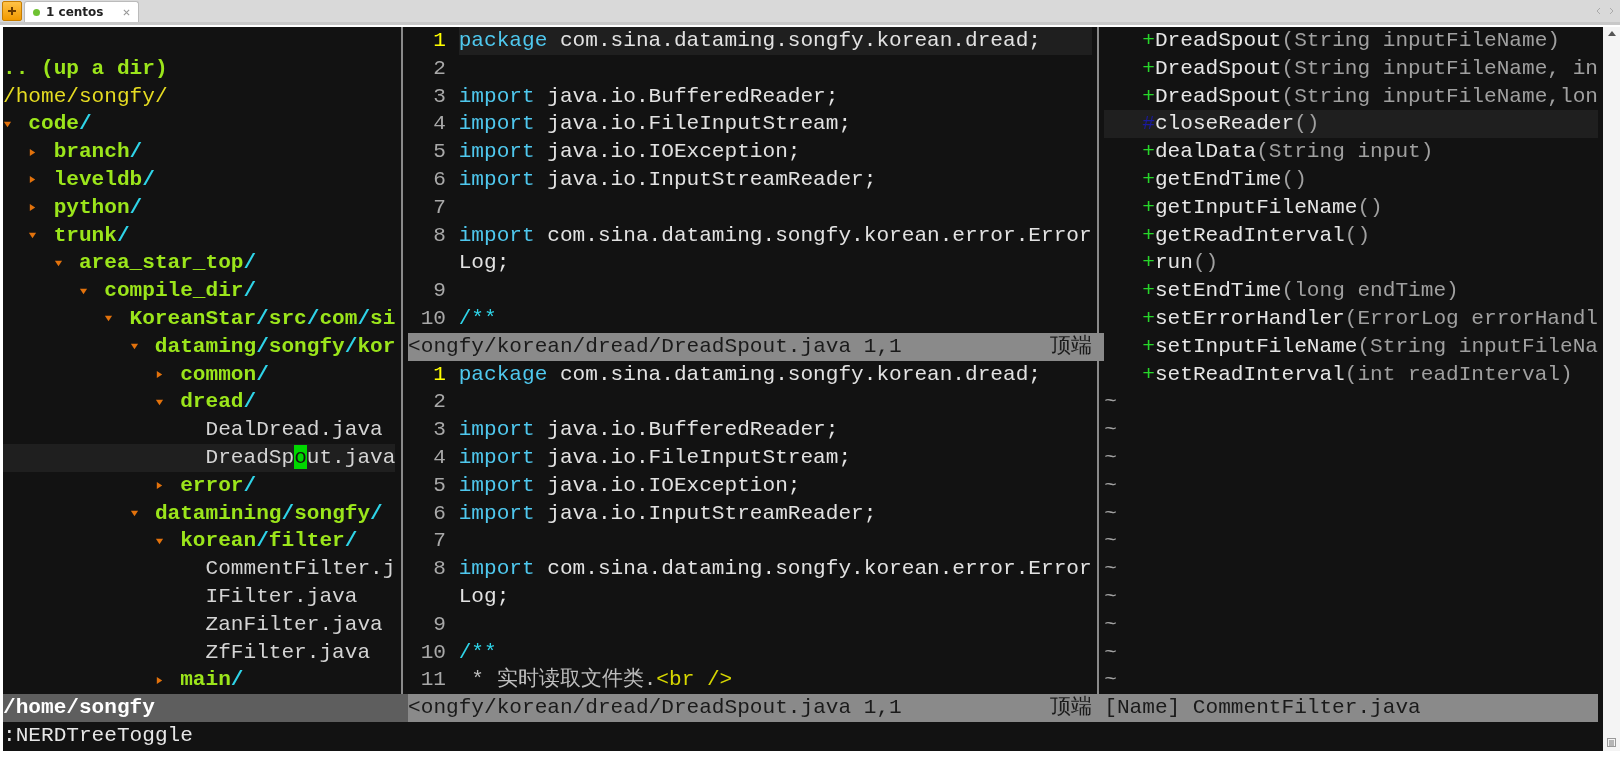  What do you see at coordinates (1611, 33) in the screenshot?
I see `scroll-up-icon` at bounding box center [1611, 33].